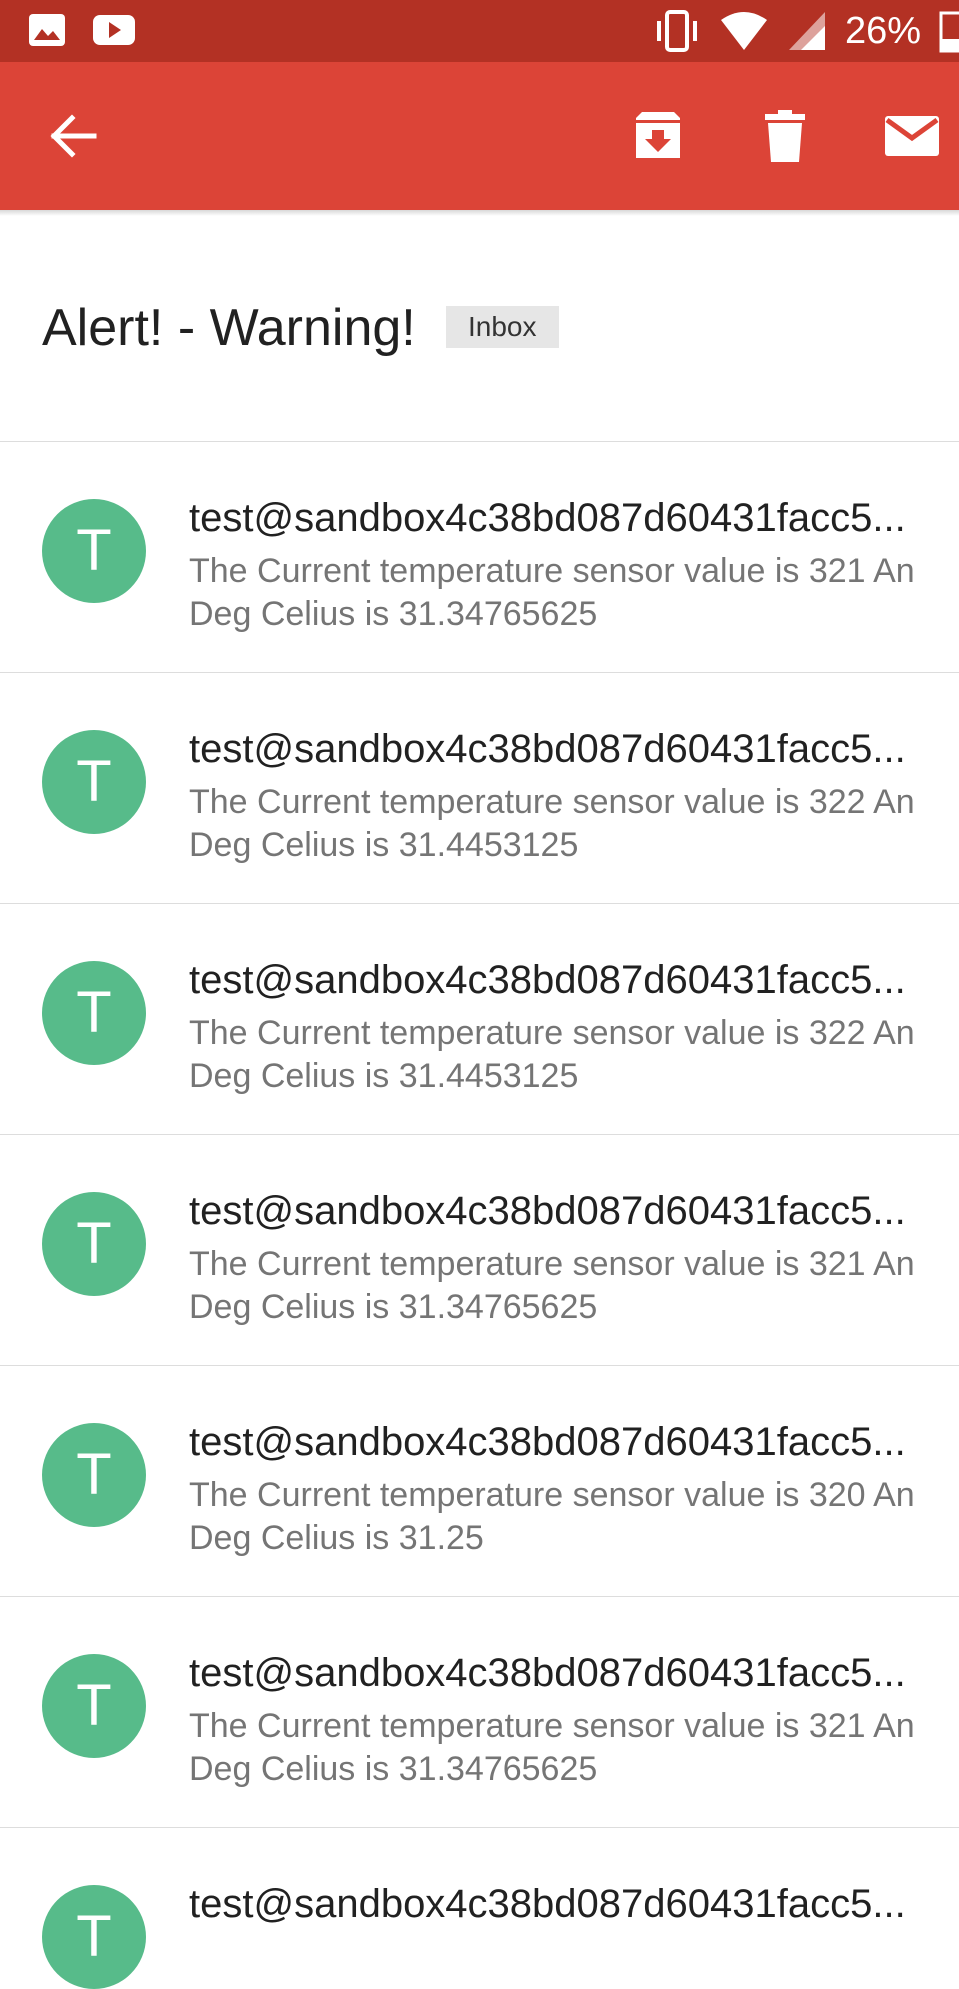 The image size is (959, 1989). I want to click on youtube-icon, so click(114, 30).